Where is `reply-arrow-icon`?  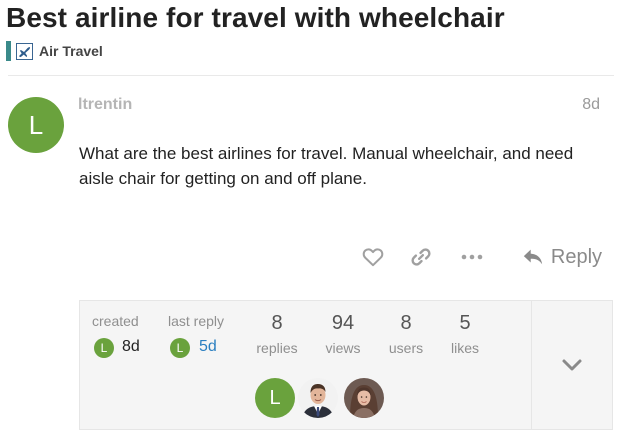 reply-arrow-icon is located at coordinates (533, 257).